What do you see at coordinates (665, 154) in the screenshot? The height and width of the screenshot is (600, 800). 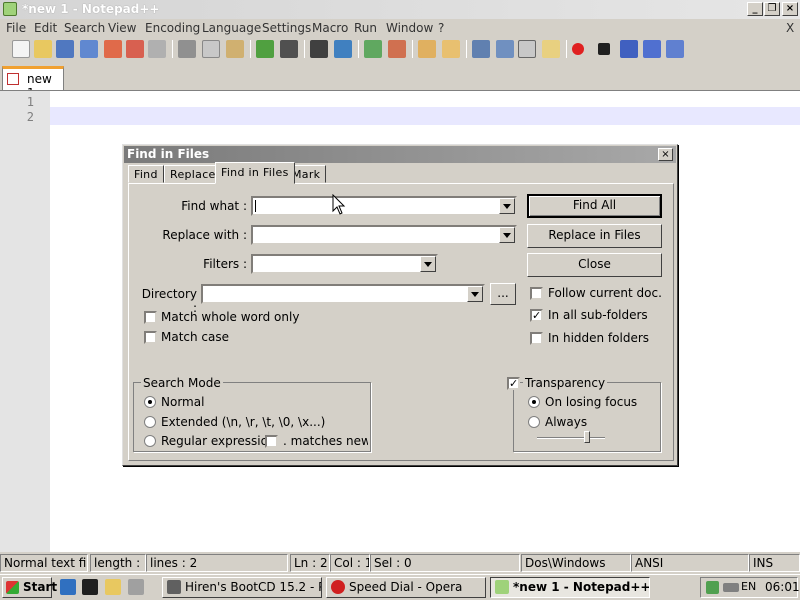 I see `dialog-close-icon: ×` at bounding box center [665, 154].